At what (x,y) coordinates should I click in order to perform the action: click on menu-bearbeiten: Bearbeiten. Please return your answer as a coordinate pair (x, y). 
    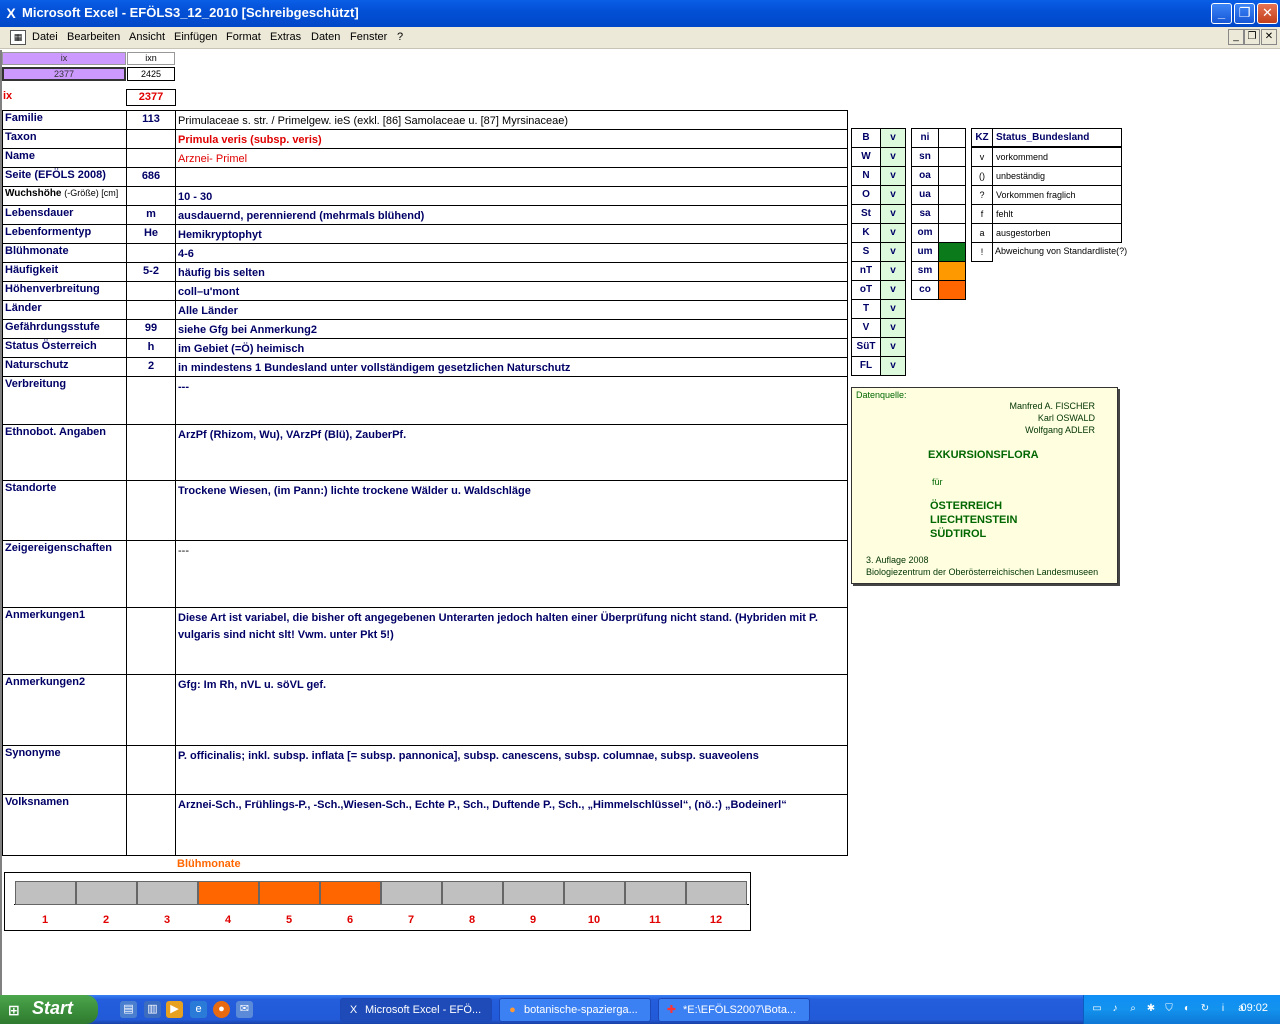
    Looking at the image, I should click on (93, 37).